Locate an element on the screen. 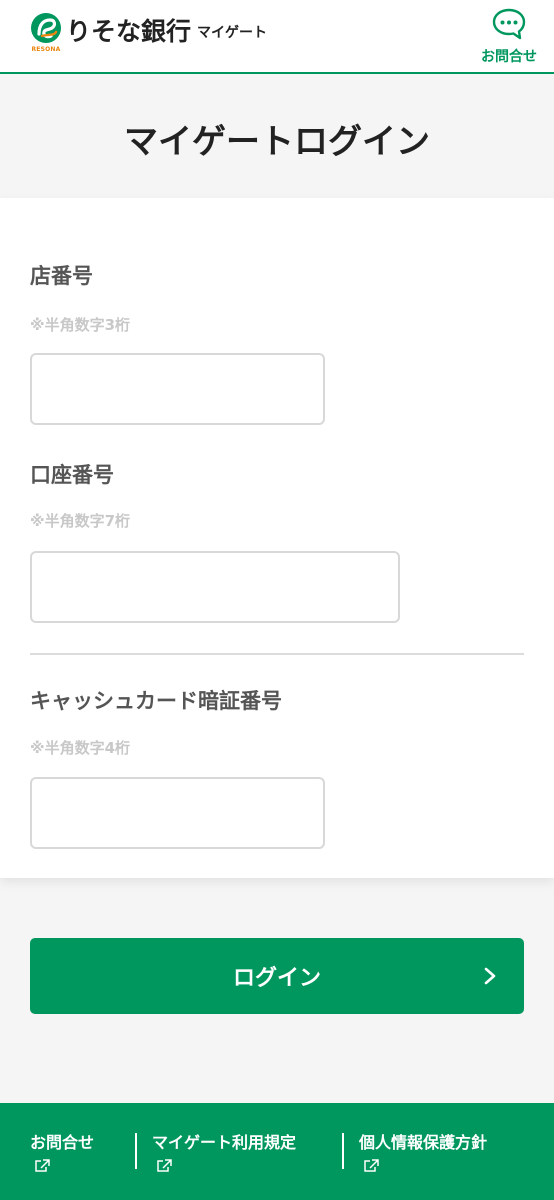 This screenshot has width=554, height=1200. header: RESONA りそな銀行 マイゲート お問合せ is located at coordinates (277, 37).